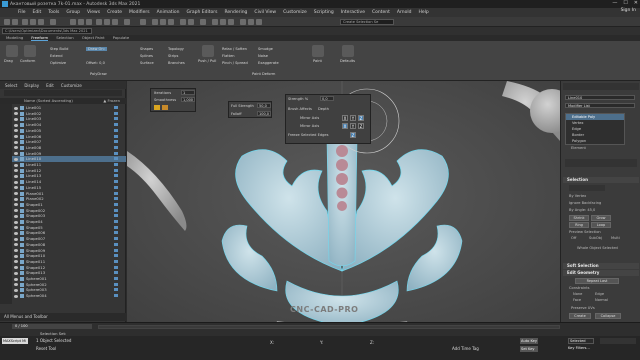  Describe the element at coordinates (263, 56) in the screenshot. I see `noise-button: Noise` at that location.